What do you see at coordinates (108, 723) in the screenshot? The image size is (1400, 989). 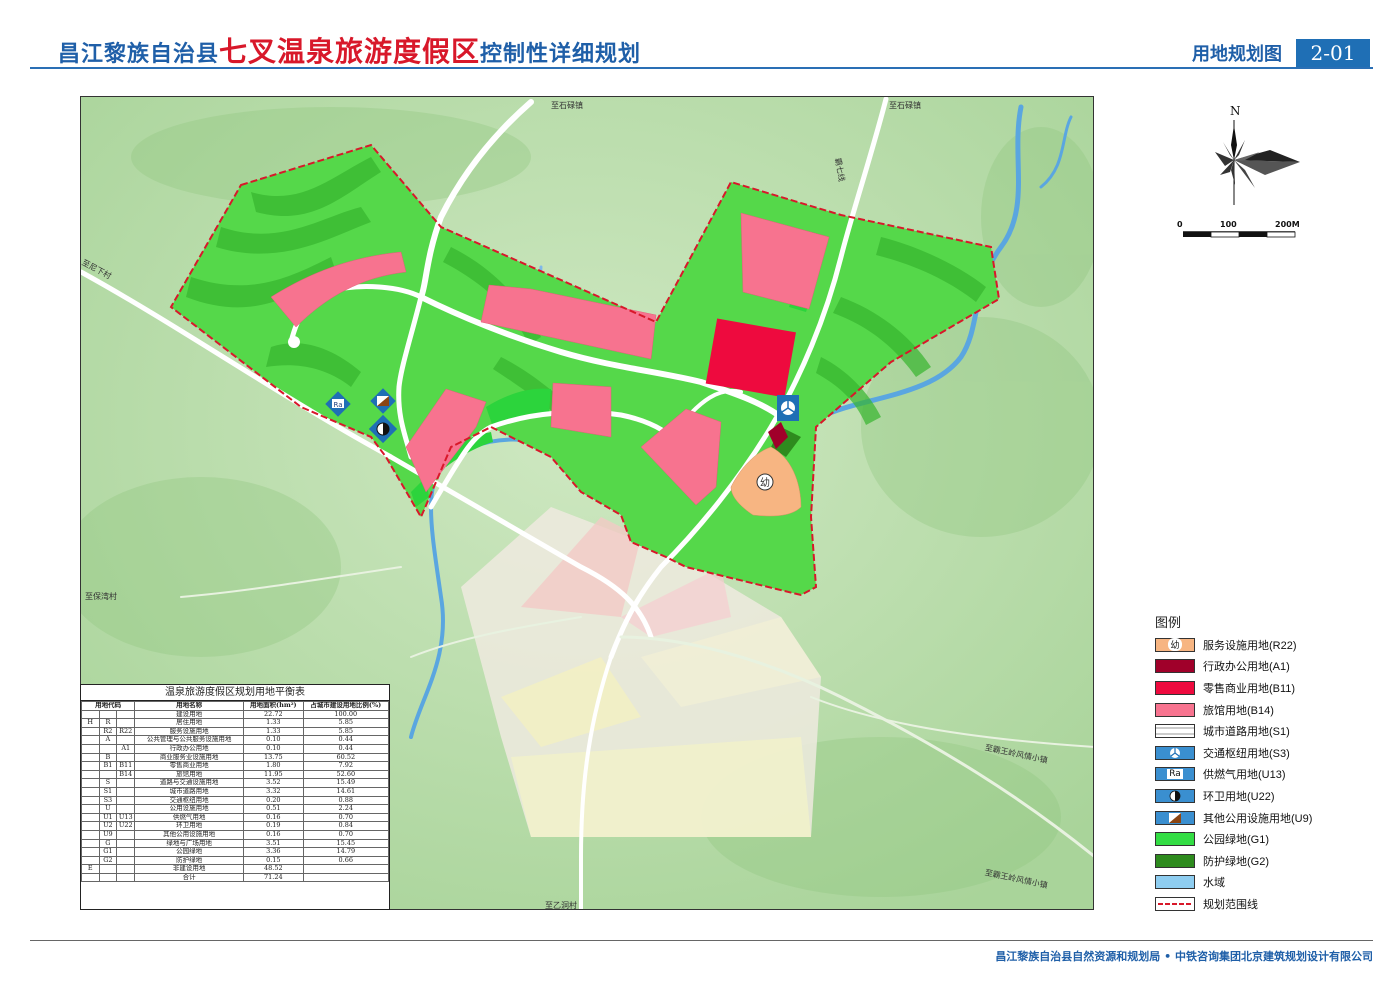 I see `cell-code-mid: R` at bounding box center [108, 723].